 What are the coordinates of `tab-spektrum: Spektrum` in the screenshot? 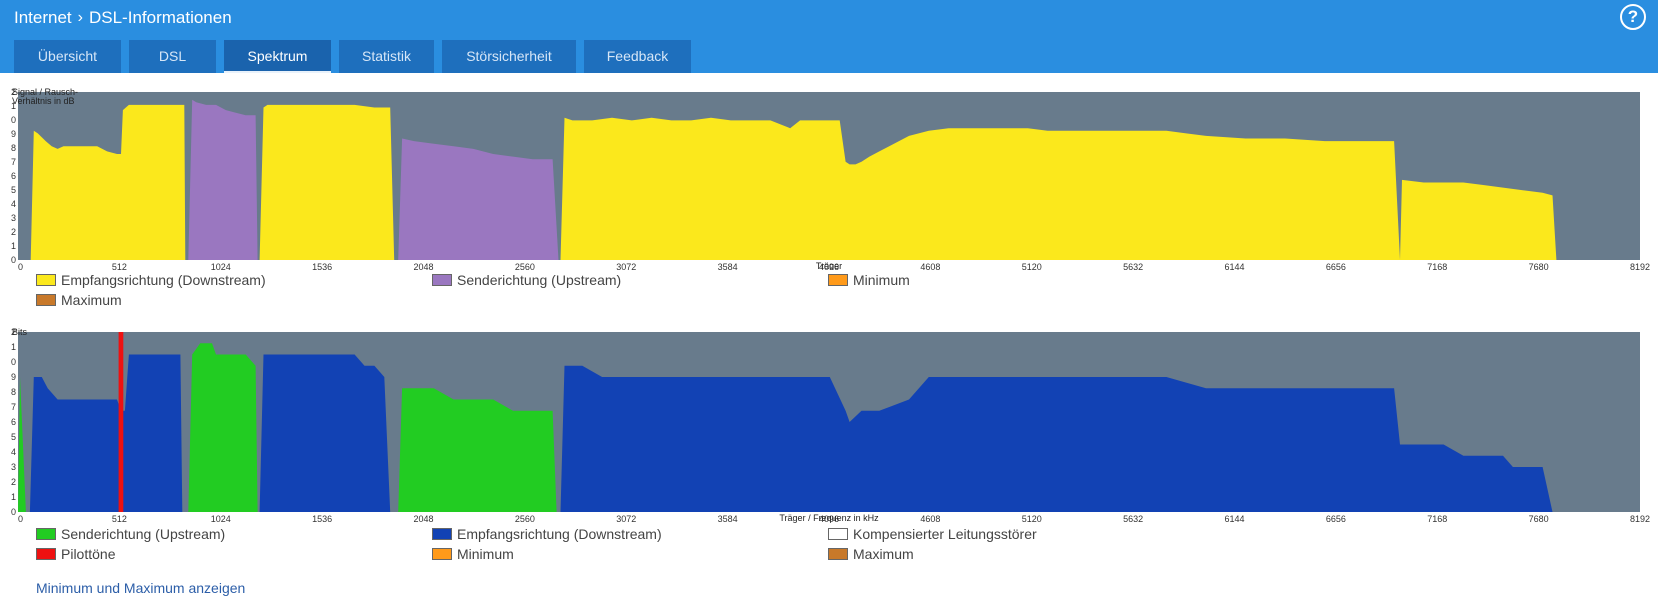 It's located at (277, 56).